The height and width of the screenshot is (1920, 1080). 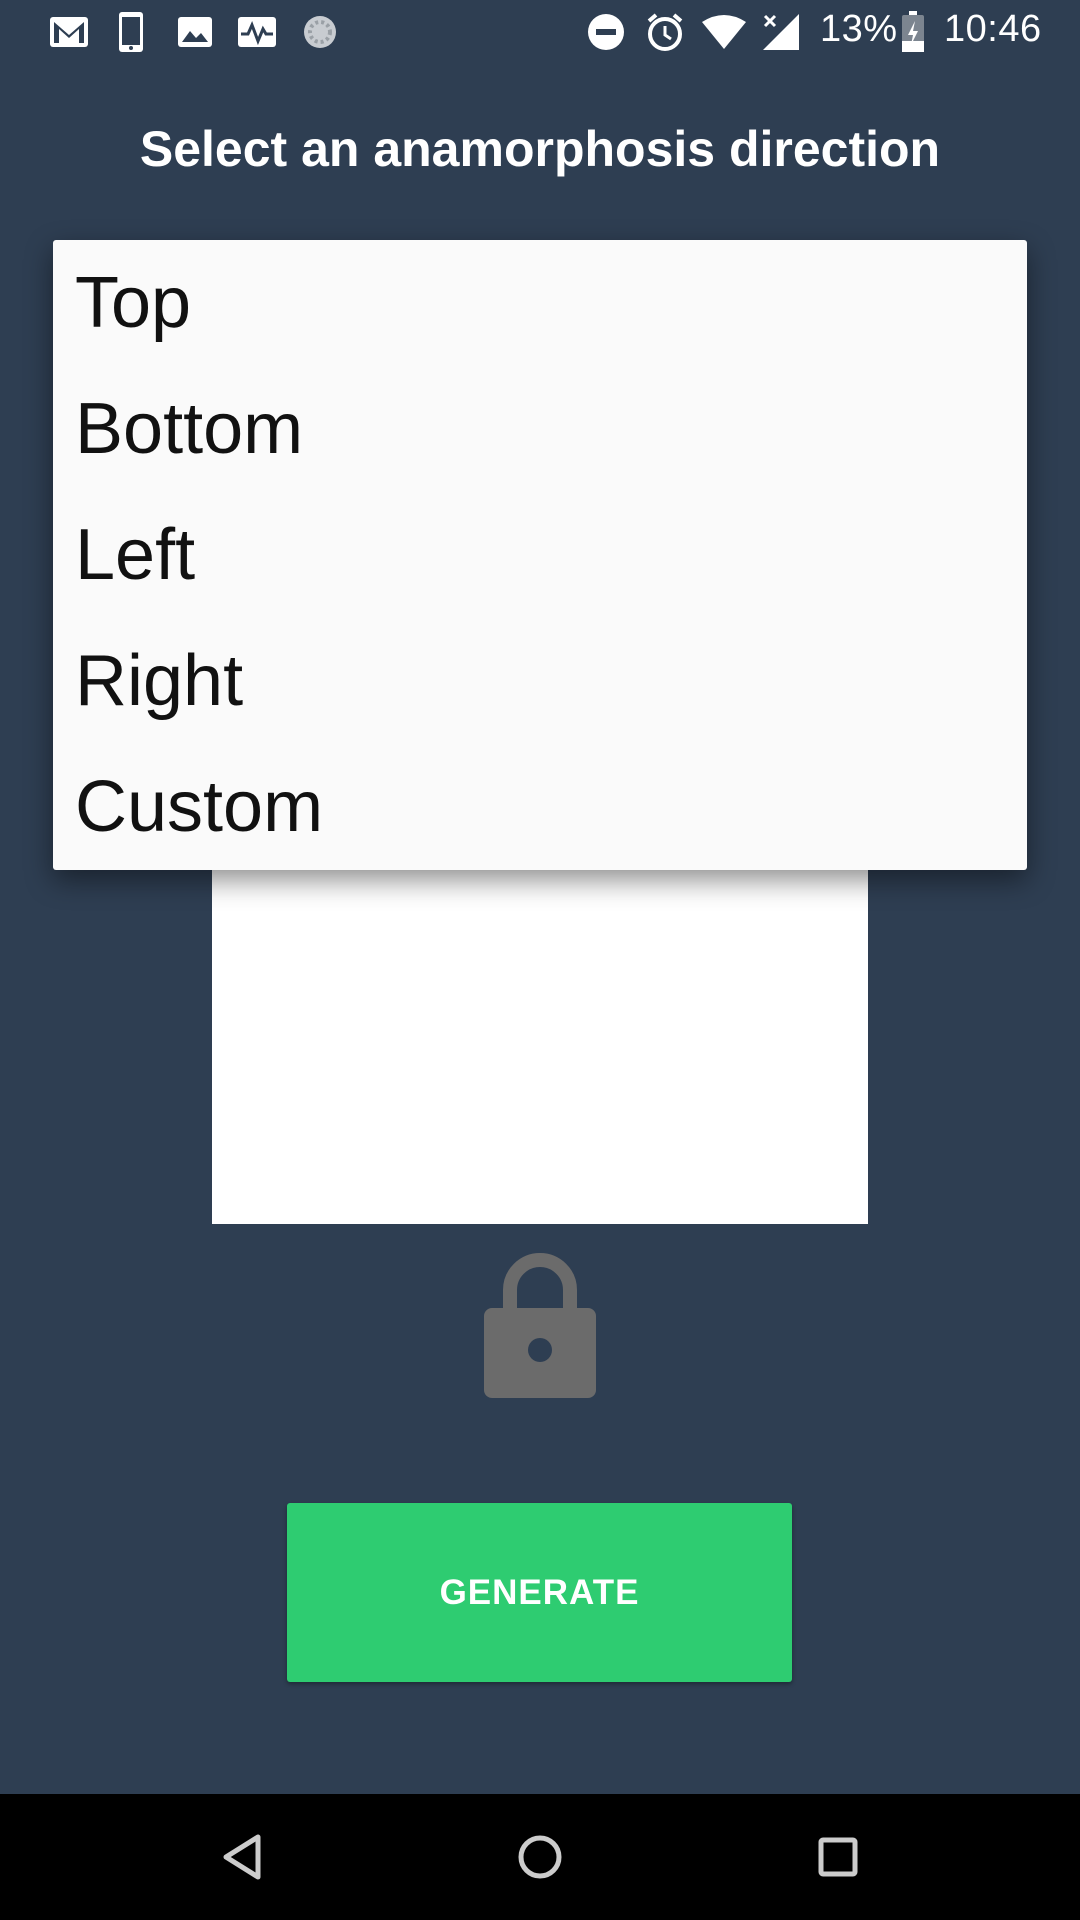 I want to click on lock-icon, so click(x=540, y=1325).